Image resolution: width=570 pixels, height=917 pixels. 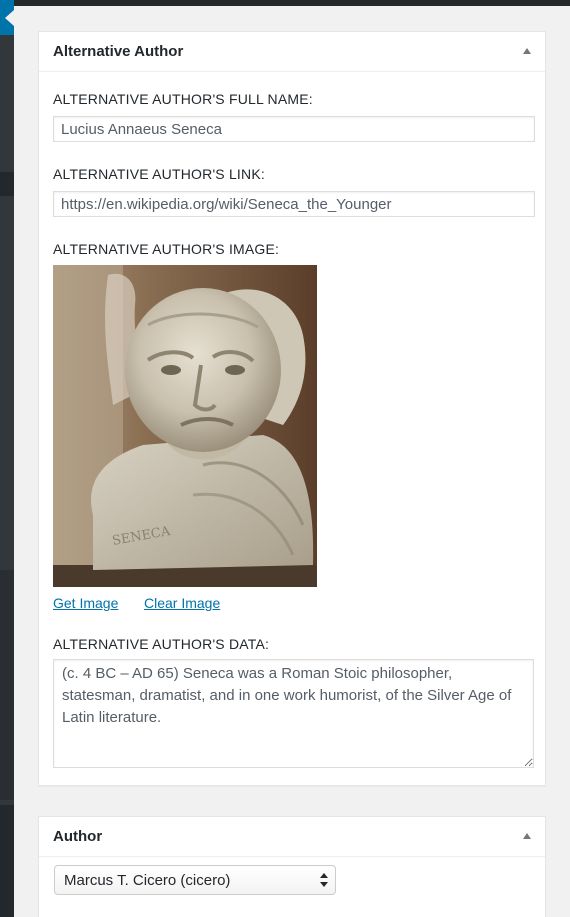 I want to click on postbox-title: Alternative Author, so click(x=118, y=51).